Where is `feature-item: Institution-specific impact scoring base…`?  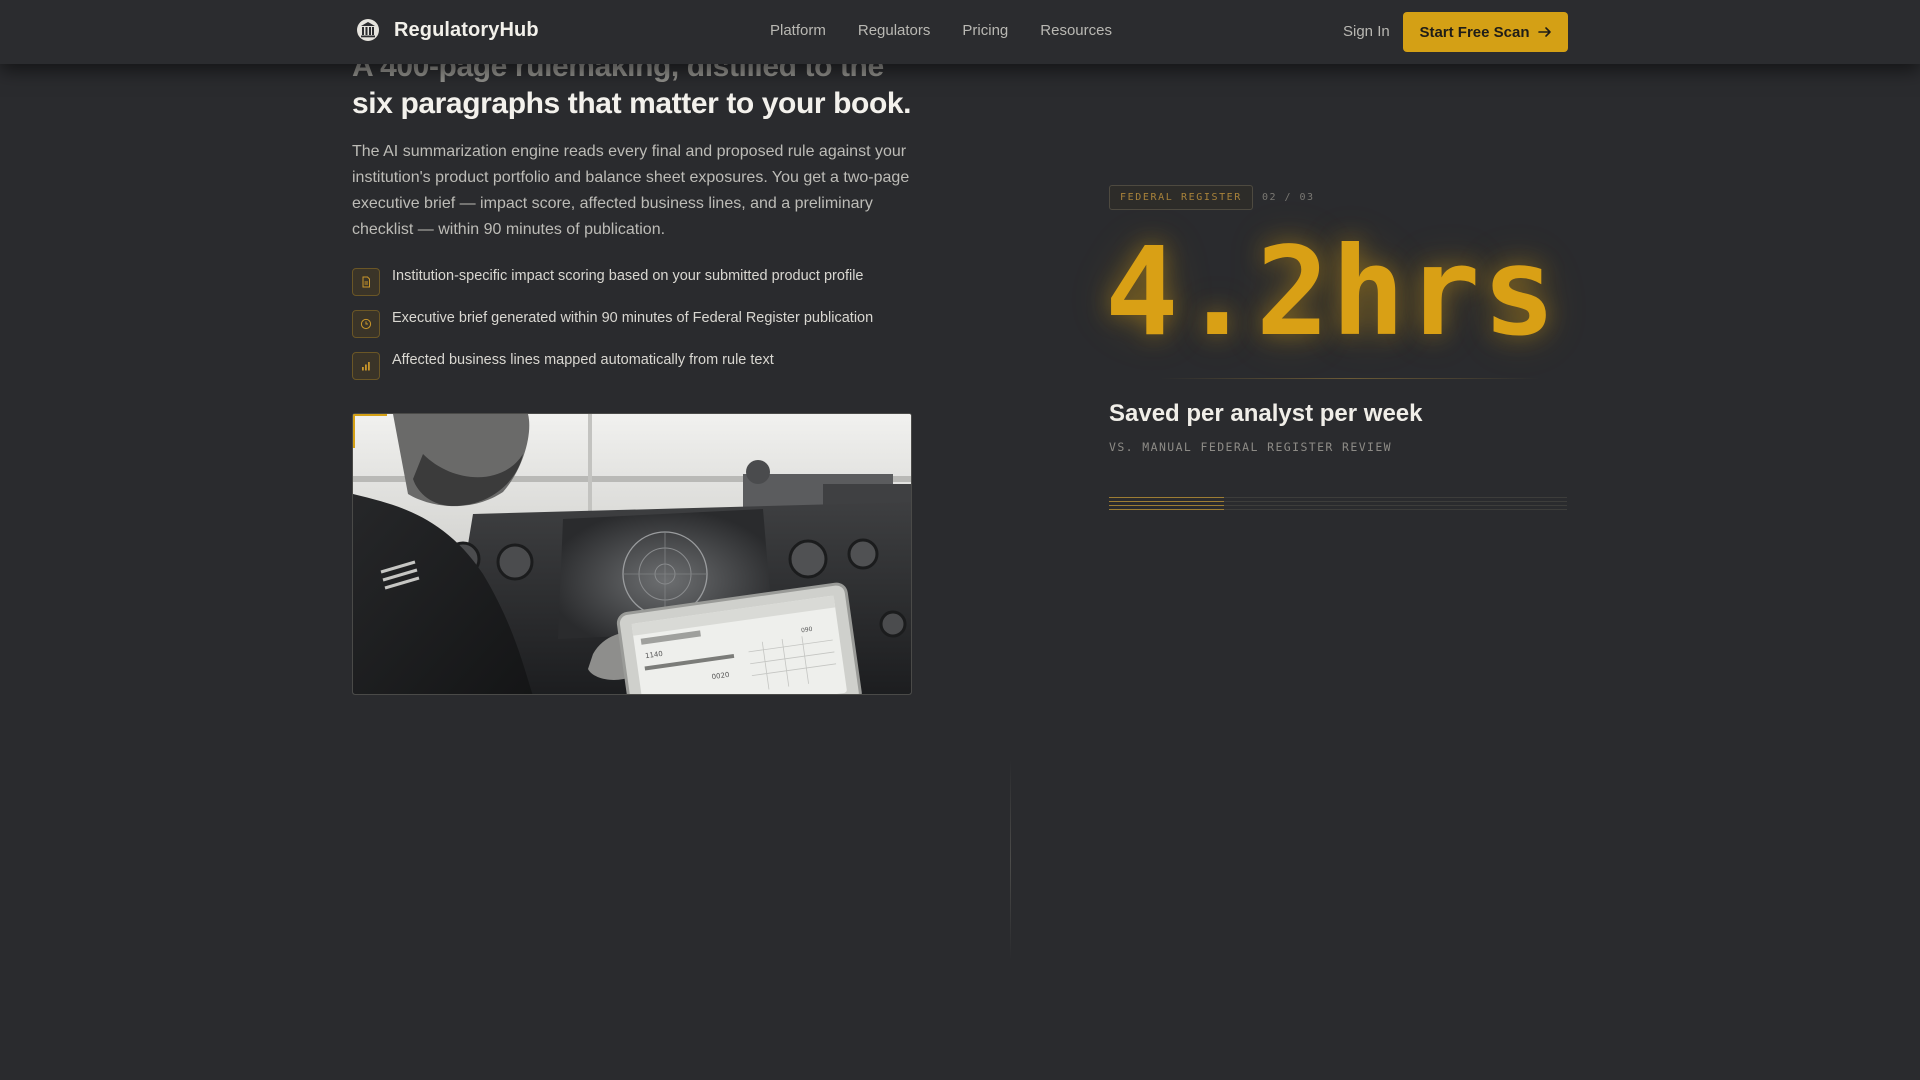
feature-item: Institution-specific impact scoring base… is located at coordinates (652, 289).